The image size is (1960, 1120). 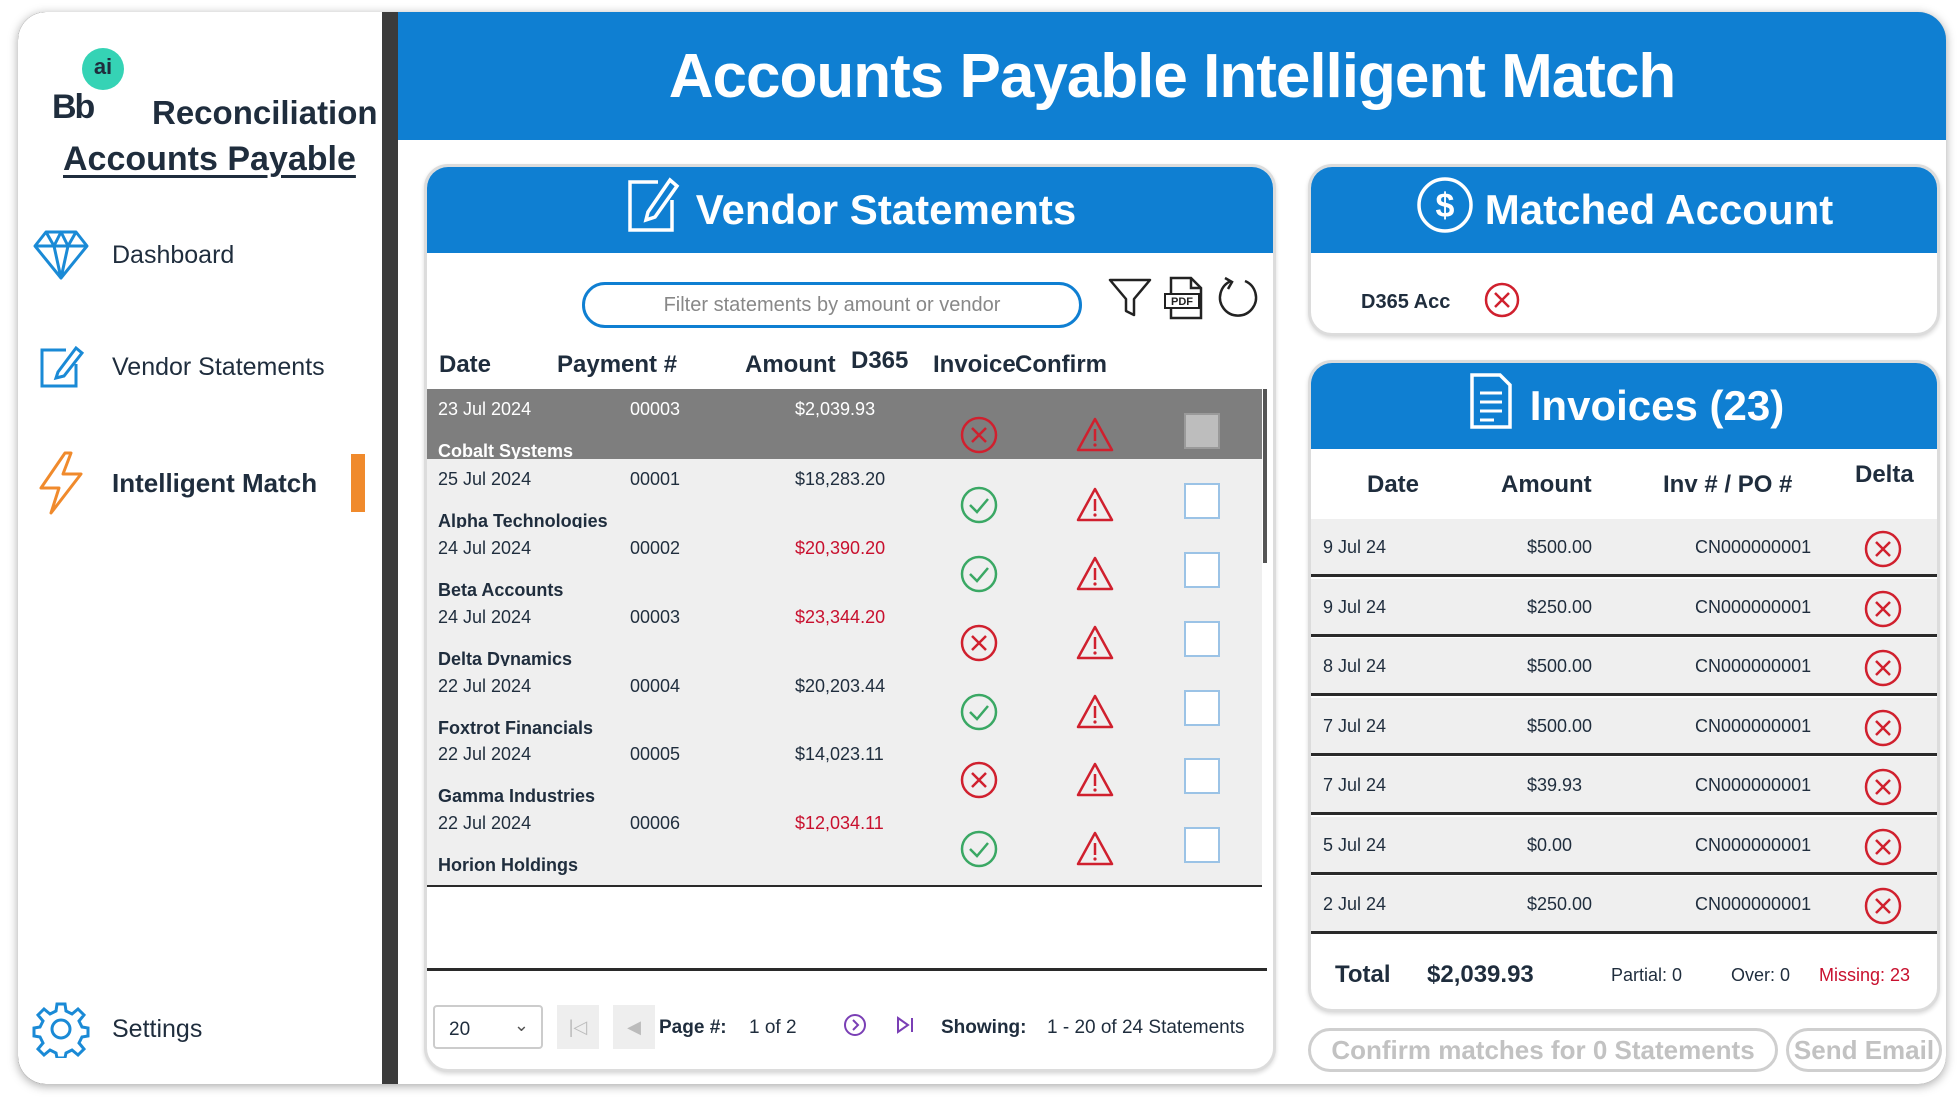 What do you see at coordinates (1624, 726) in the screenshot?
I see `invoice-row: 7 Jul 24 $500.00 CN000000001` at bounding box center [1624, 726].